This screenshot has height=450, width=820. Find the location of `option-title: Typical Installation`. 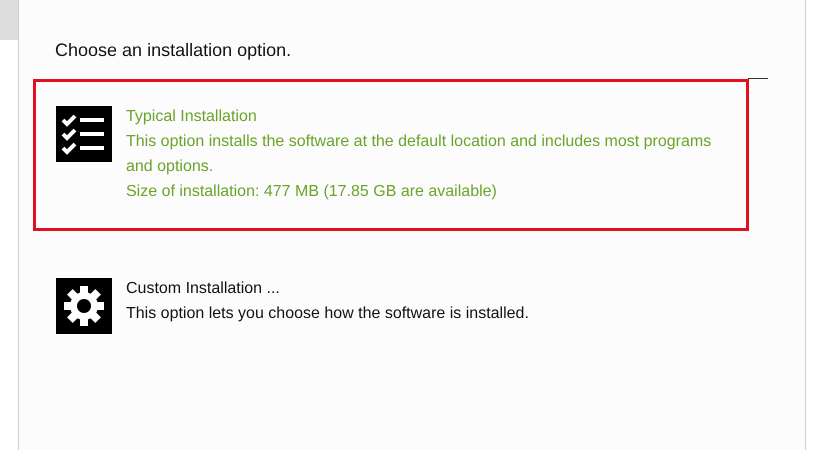

option-title: Typical Installation is located at coordinates (192, 117).